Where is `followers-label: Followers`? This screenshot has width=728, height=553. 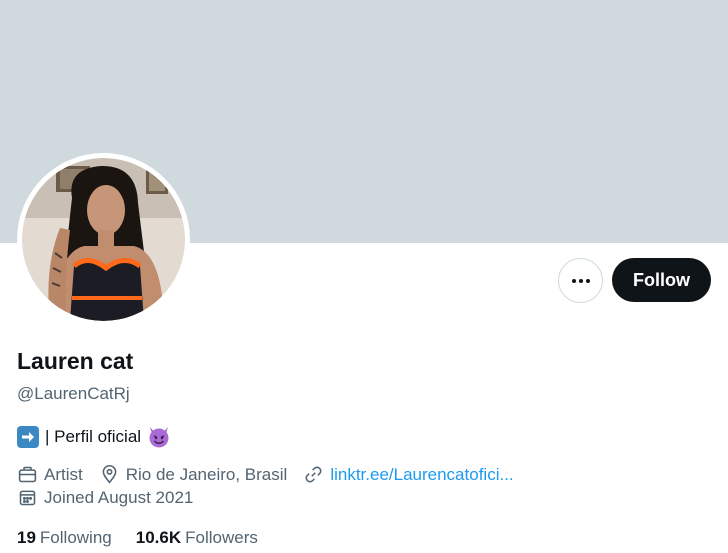
followers-label: Followers is located at coordinates (221, 537).